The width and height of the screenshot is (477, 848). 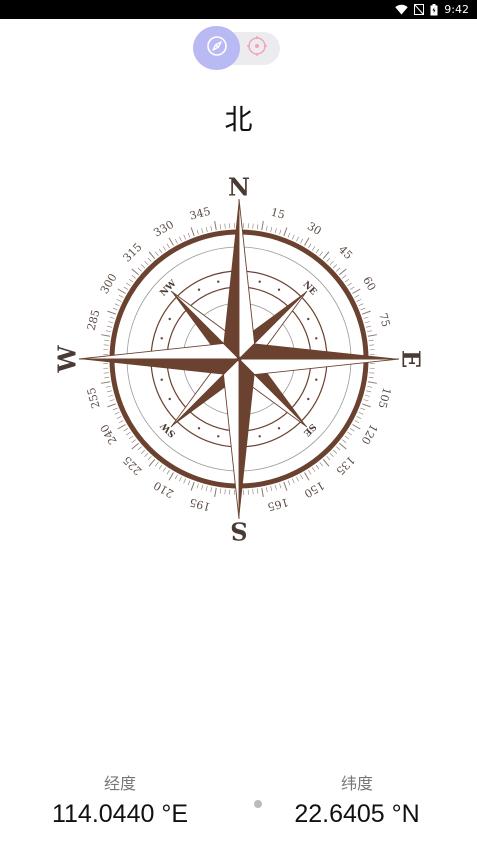 What do you see at coordinates (384, 398) in the screenshot?
I see `degree-label: 105` at bounding box center [384, 398].